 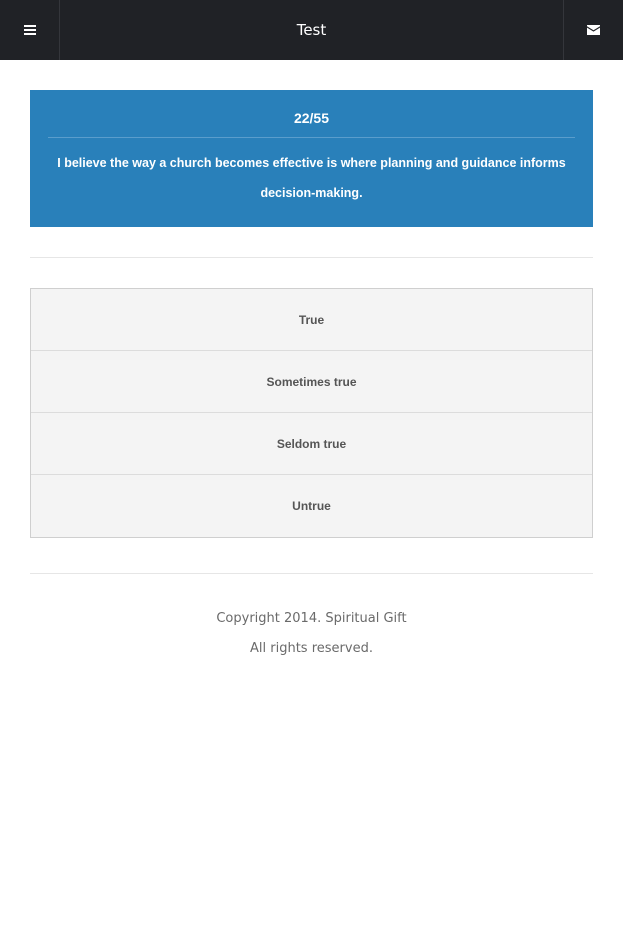 What do you see at coordinates (311, 618) in the screenshot?
I see `copyright-text: Copyright 2014. Spiritual Gift` at bounding box center [311, 618].